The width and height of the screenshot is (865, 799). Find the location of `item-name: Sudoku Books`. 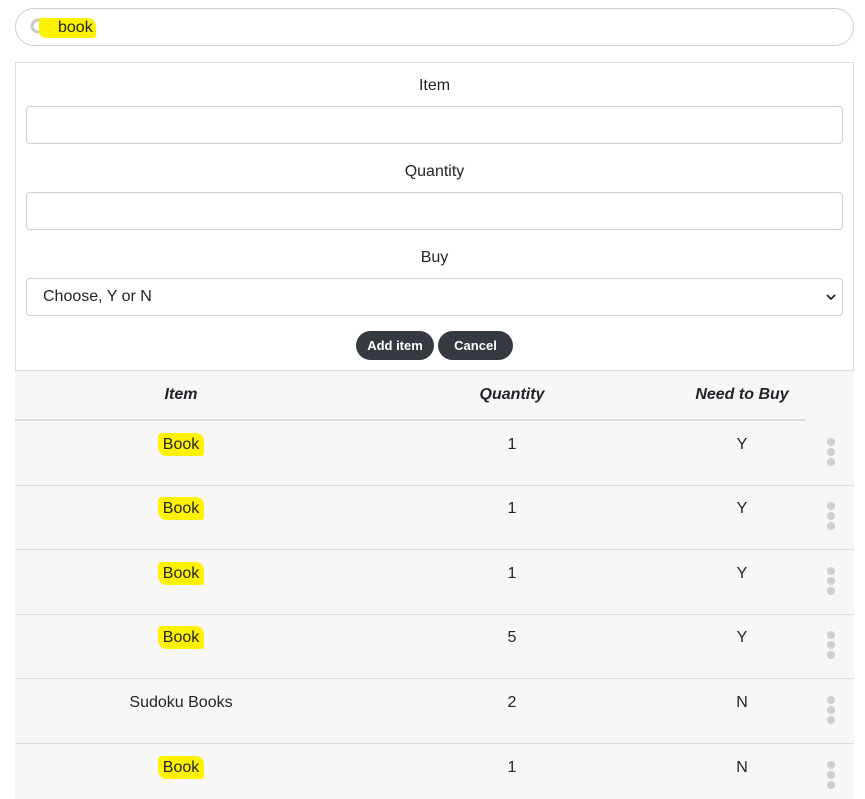

item-name: Sudoku Books is located at coordinates (181, 702).